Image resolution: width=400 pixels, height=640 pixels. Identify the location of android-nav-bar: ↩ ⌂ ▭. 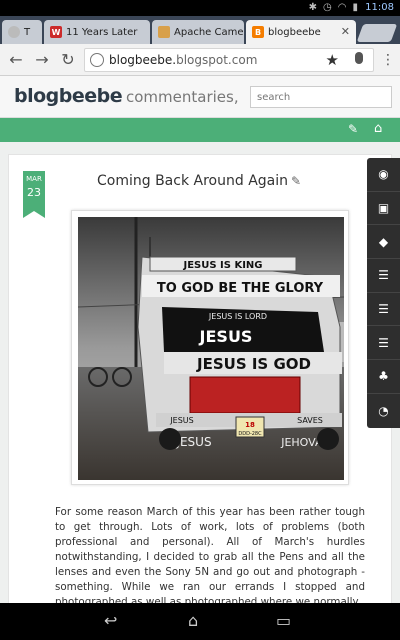
(200, 621).